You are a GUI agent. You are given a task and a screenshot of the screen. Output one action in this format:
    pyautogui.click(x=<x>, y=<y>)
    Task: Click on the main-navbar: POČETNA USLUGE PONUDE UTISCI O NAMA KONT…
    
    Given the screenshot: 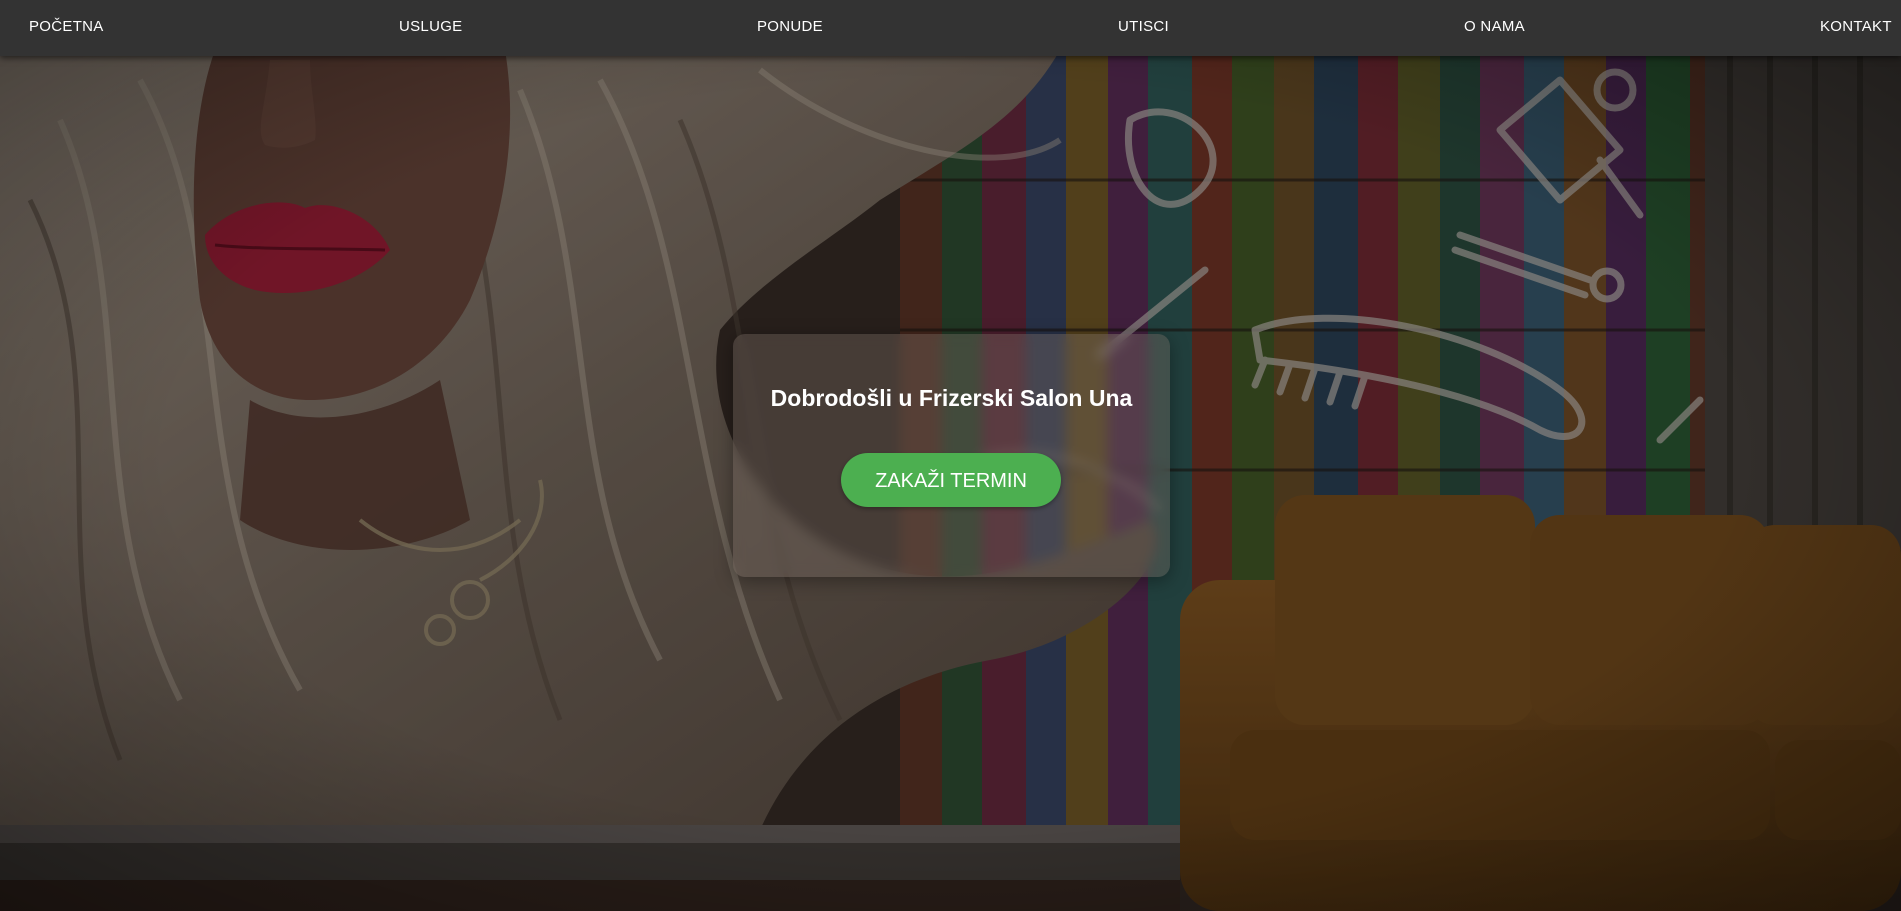 What is the action you would take?
    pyautogui.click(x=950, y=28)
    